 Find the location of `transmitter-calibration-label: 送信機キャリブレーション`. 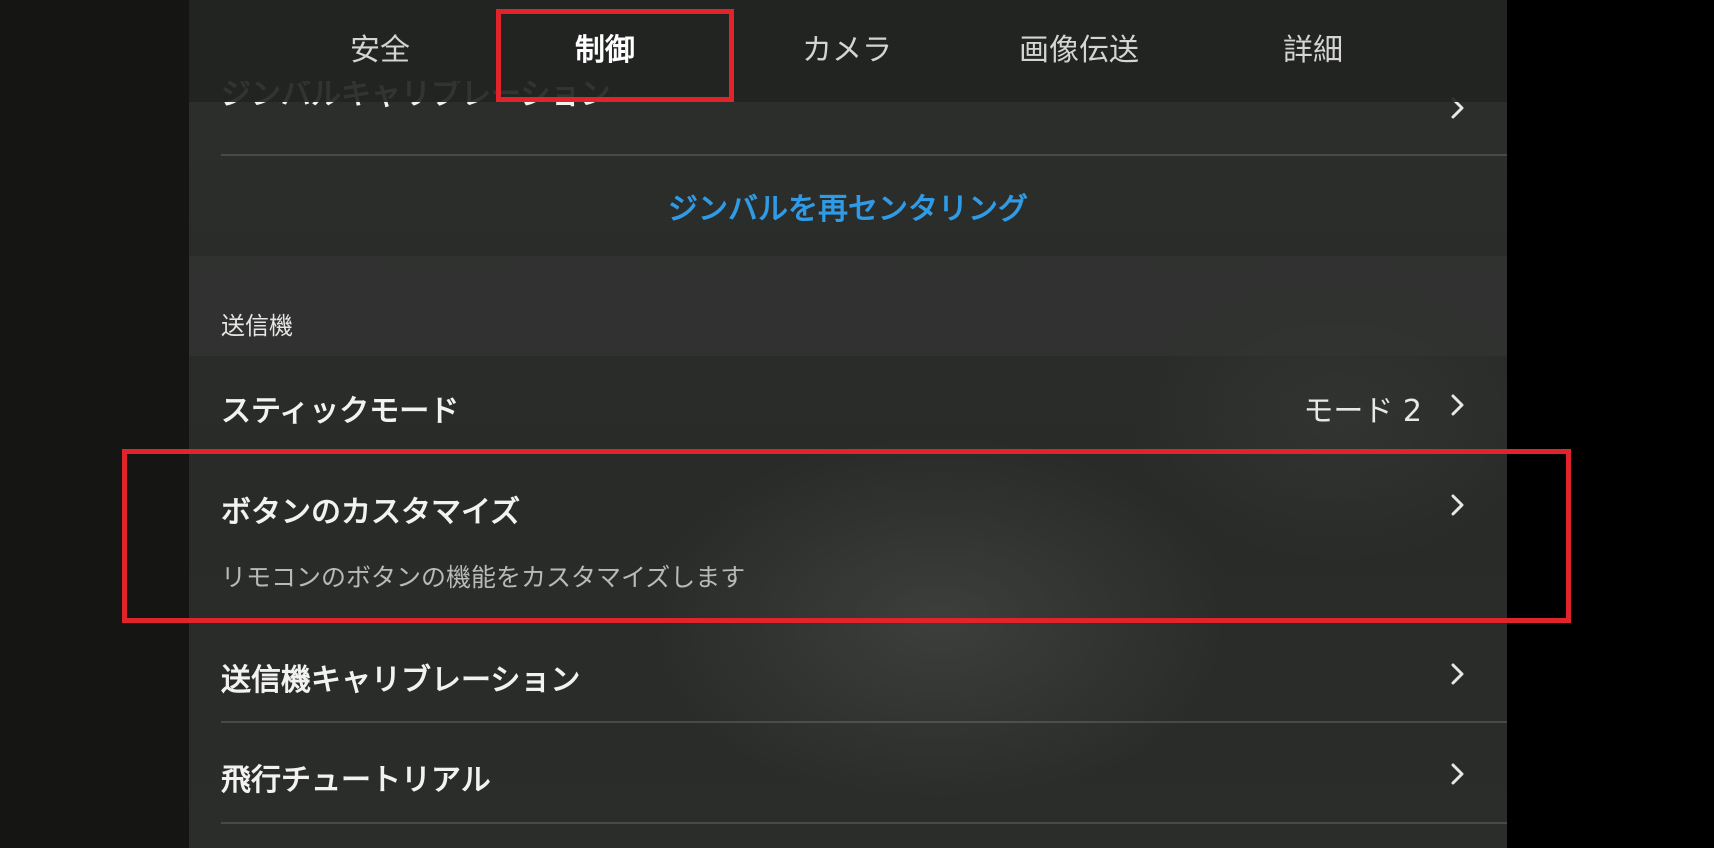

transmitter-calibration-label: 送信機キャリブレーション is located at coordinates (401, 680).